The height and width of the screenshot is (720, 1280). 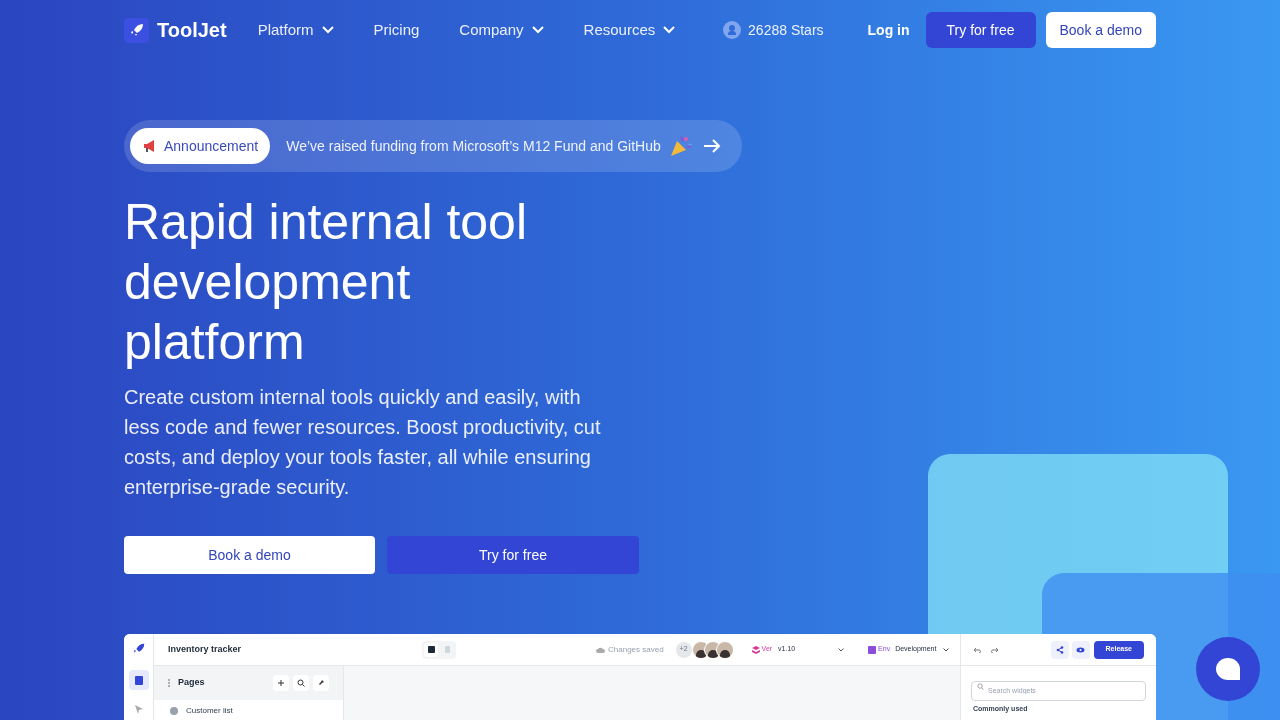 I want to click on pages-icon, so click(x=138, y=680).